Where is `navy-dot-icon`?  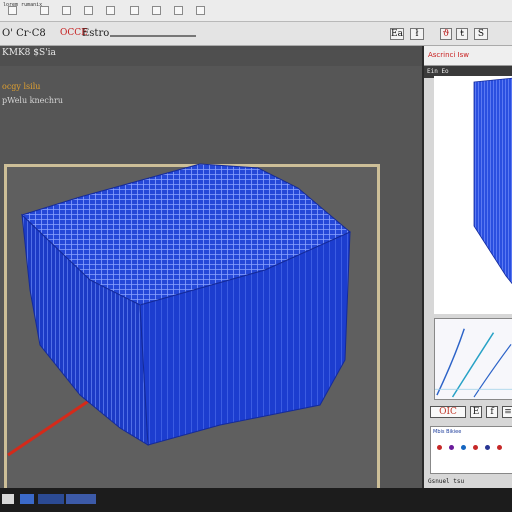
navy-dot-icon is located at coordinates (487, 447).